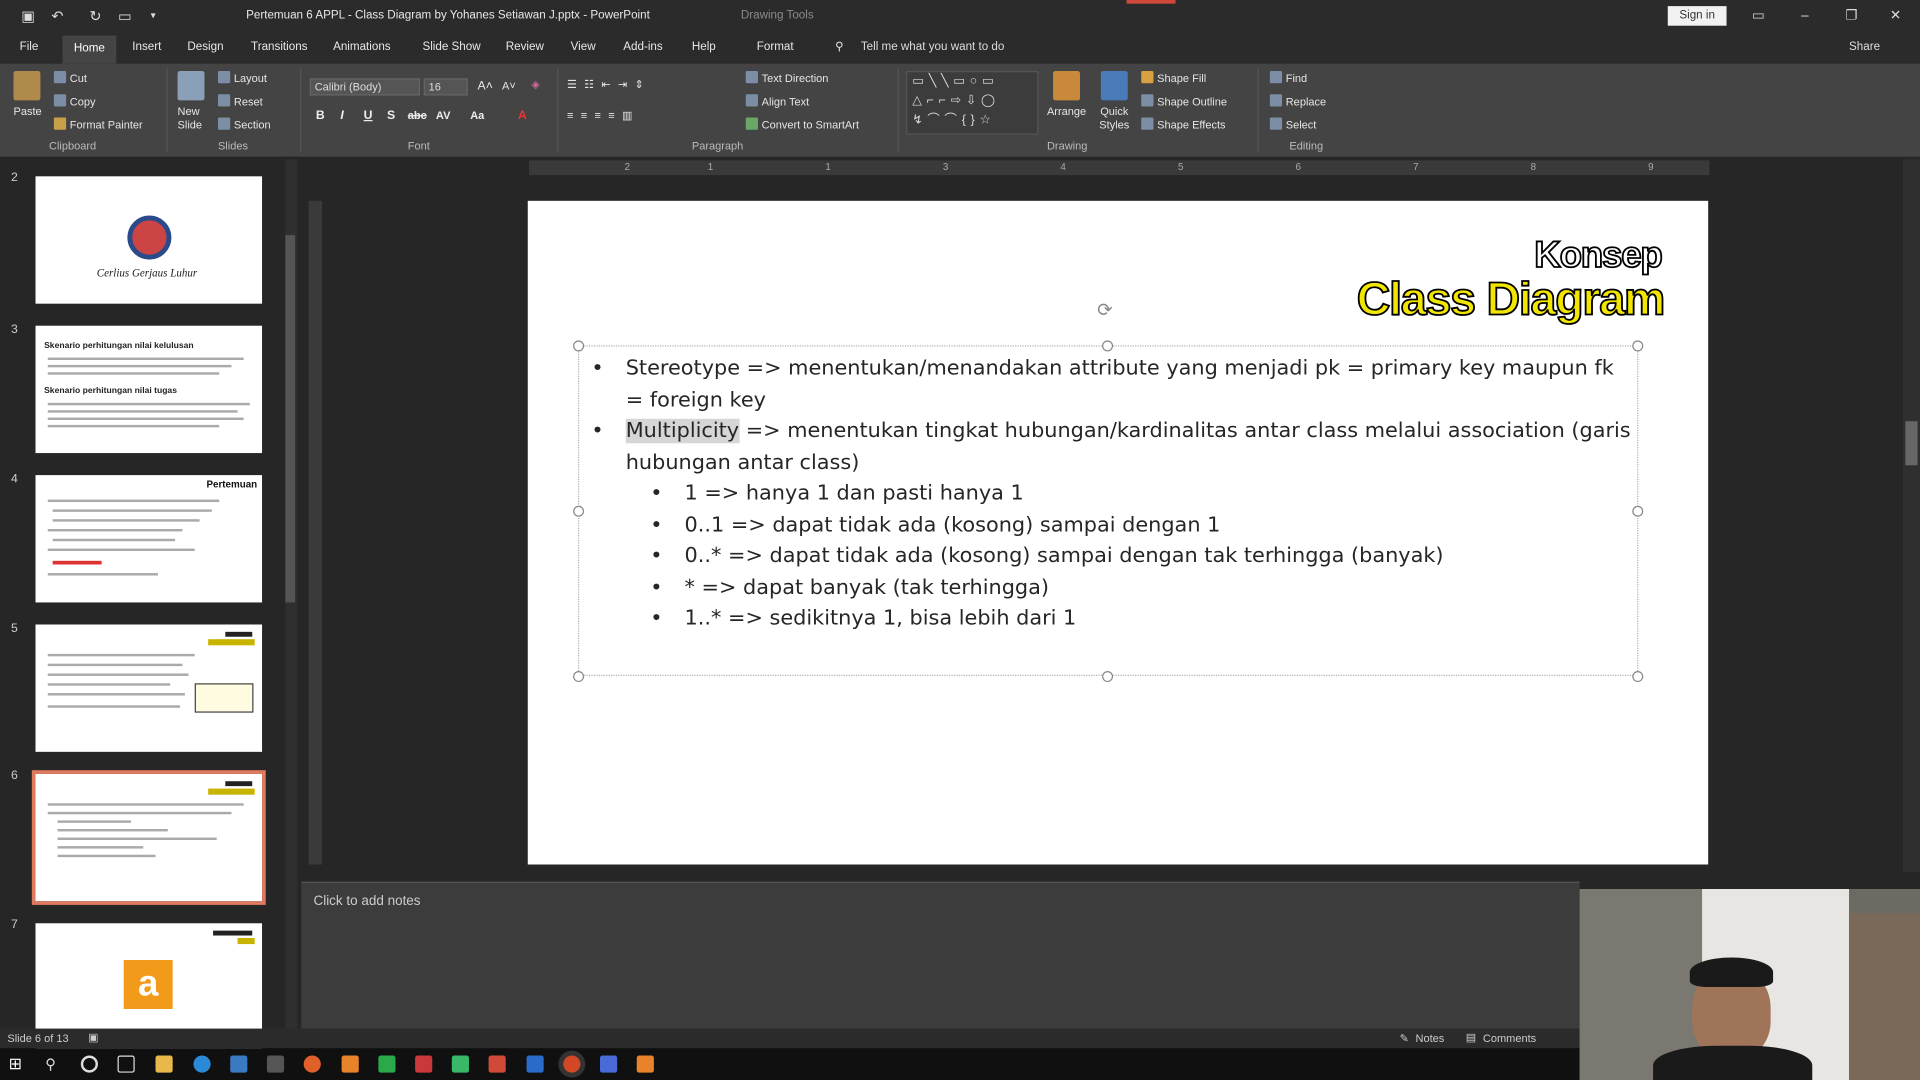 The image size is (1920, 1080). What do you see at coordinates (1430, 1038) in the screenshot?
I see `notes-button: Notes` at bounding box center [1430, 1038].